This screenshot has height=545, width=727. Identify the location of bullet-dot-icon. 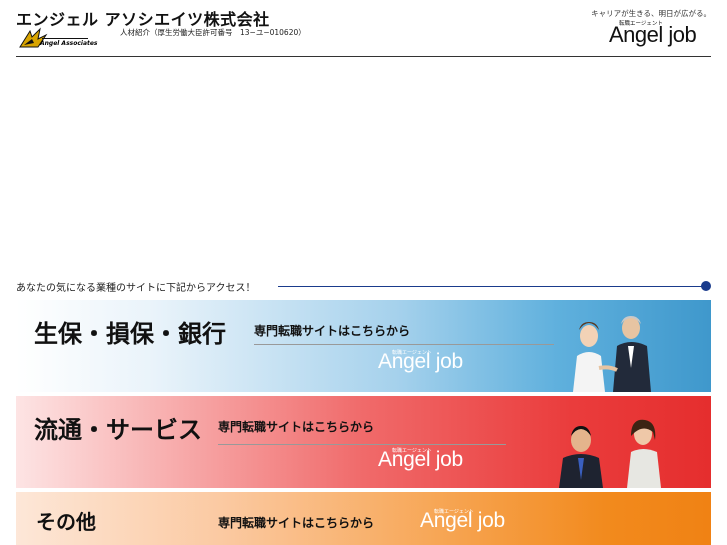
(706, 286).